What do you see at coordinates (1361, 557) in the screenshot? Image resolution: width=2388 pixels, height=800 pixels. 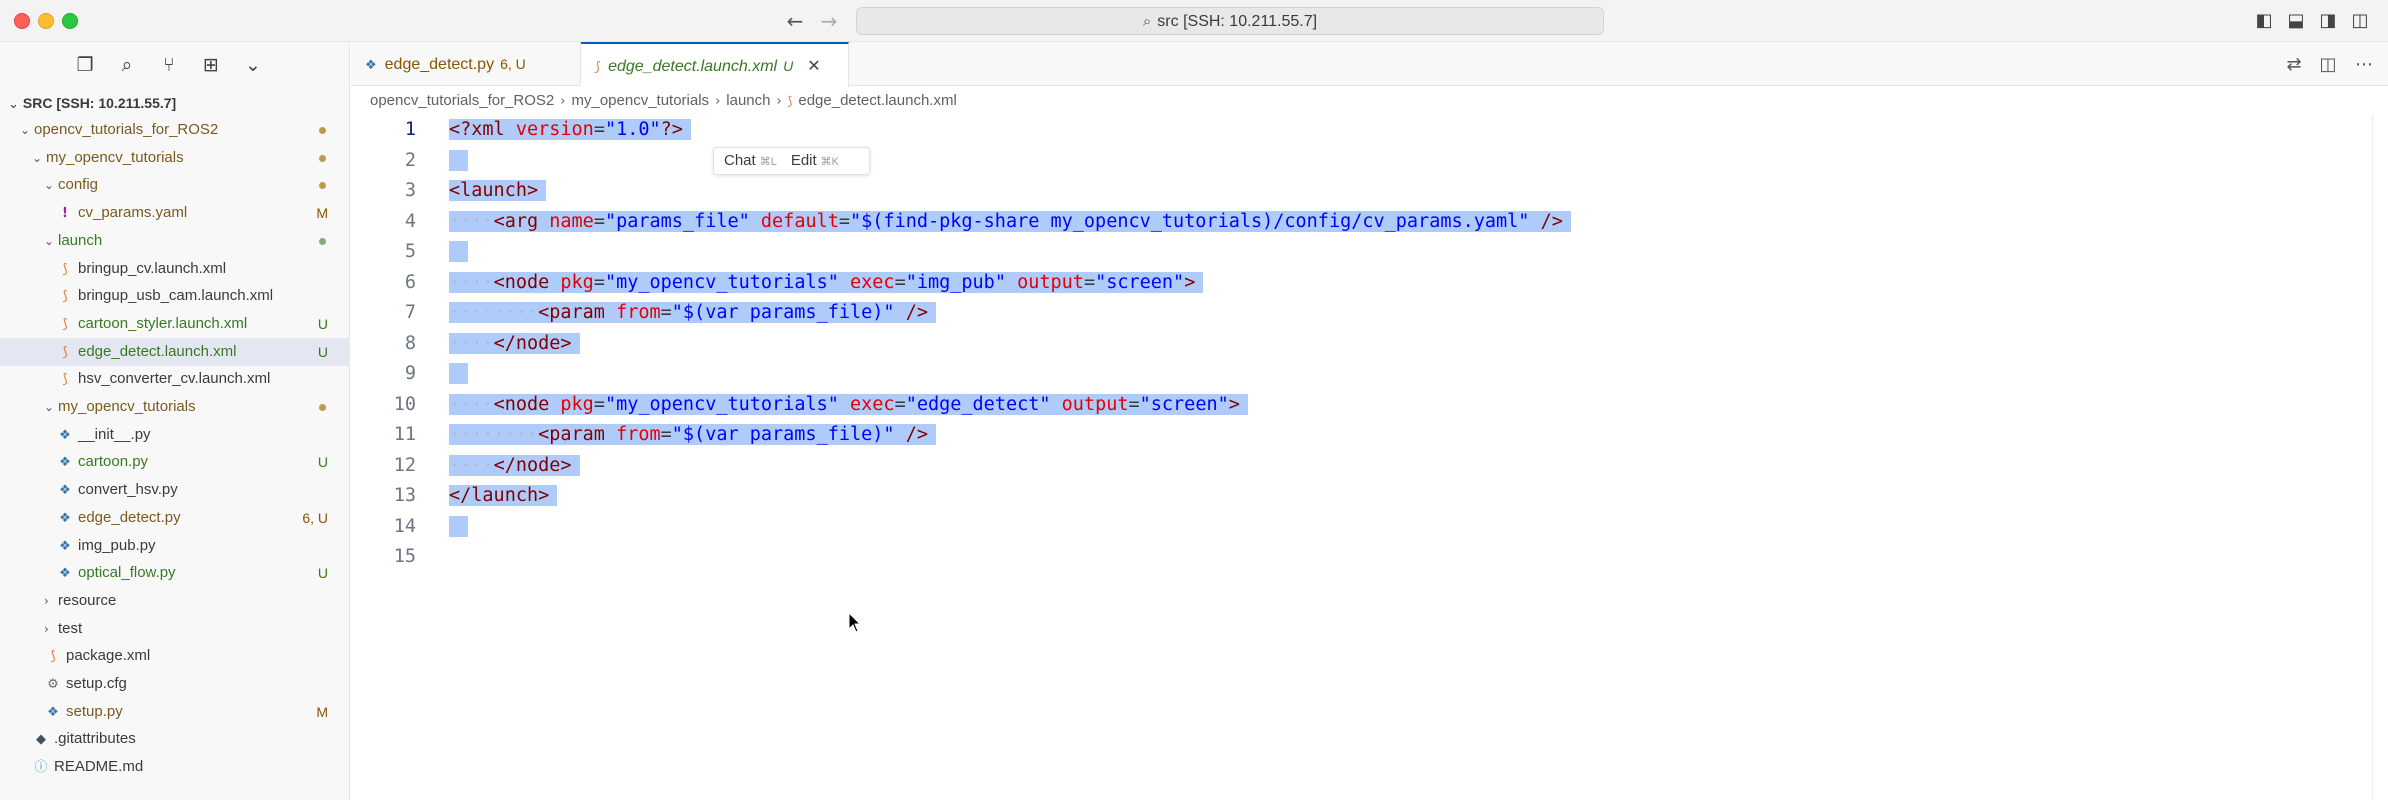 I see `code-line: 15` at bounding box center [1361, 557].